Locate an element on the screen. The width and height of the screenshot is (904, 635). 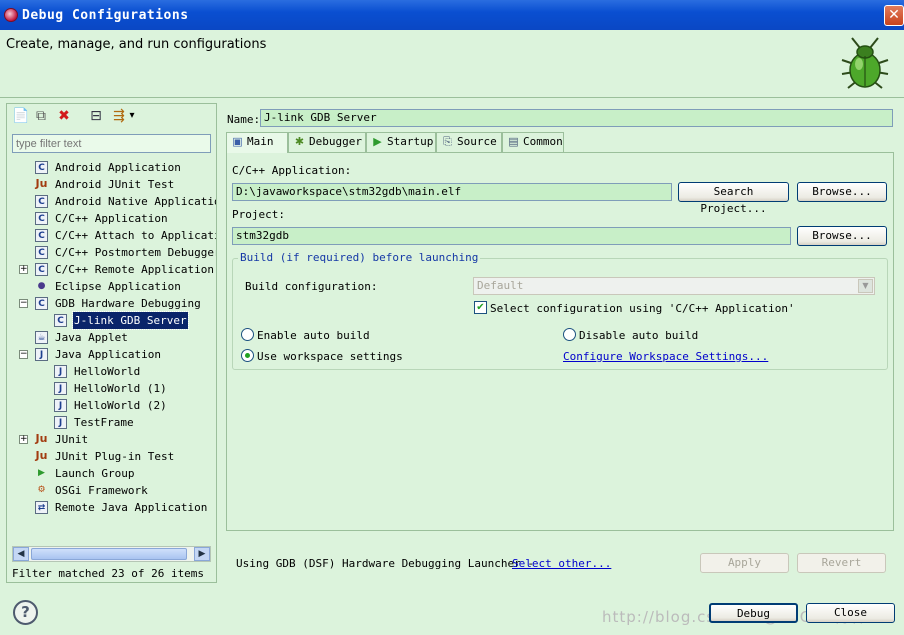
tree-item: ⇄ Remote Java Application is located at coordinates (111, 507).